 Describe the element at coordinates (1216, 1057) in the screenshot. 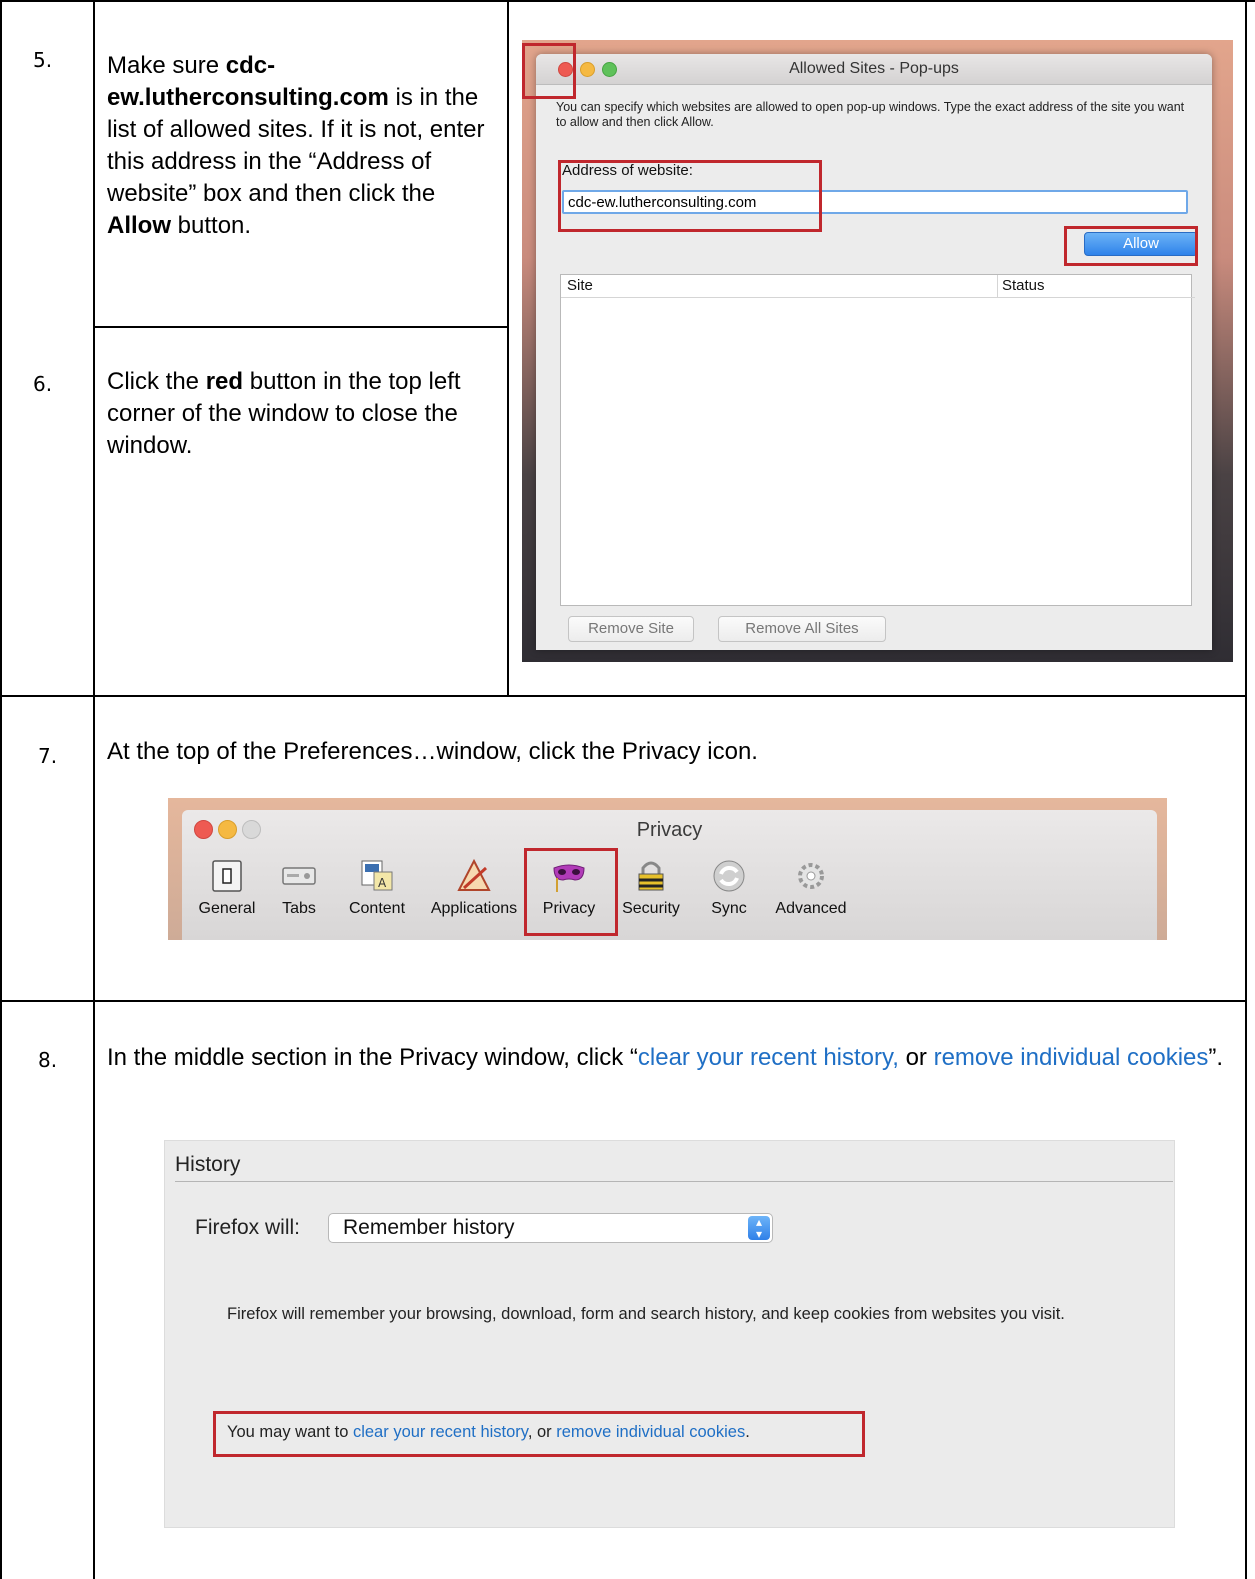

I see `step-8-text-part: ”.` at that location.